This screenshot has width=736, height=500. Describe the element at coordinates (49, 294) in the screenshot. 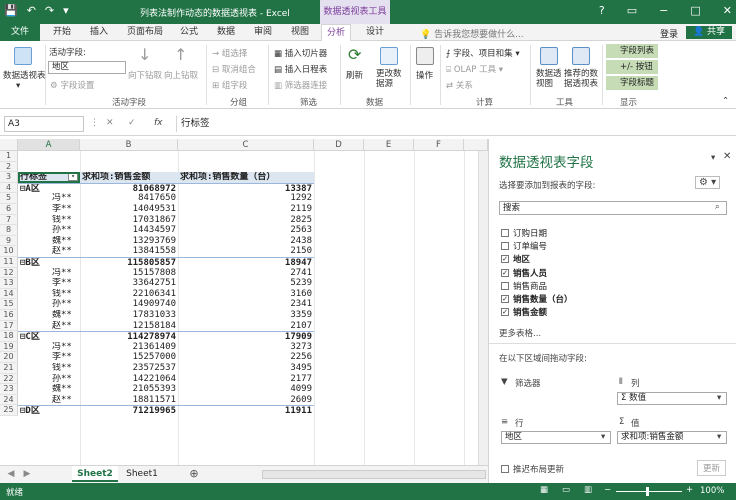

I see `table-cell: 钱**` at that location.